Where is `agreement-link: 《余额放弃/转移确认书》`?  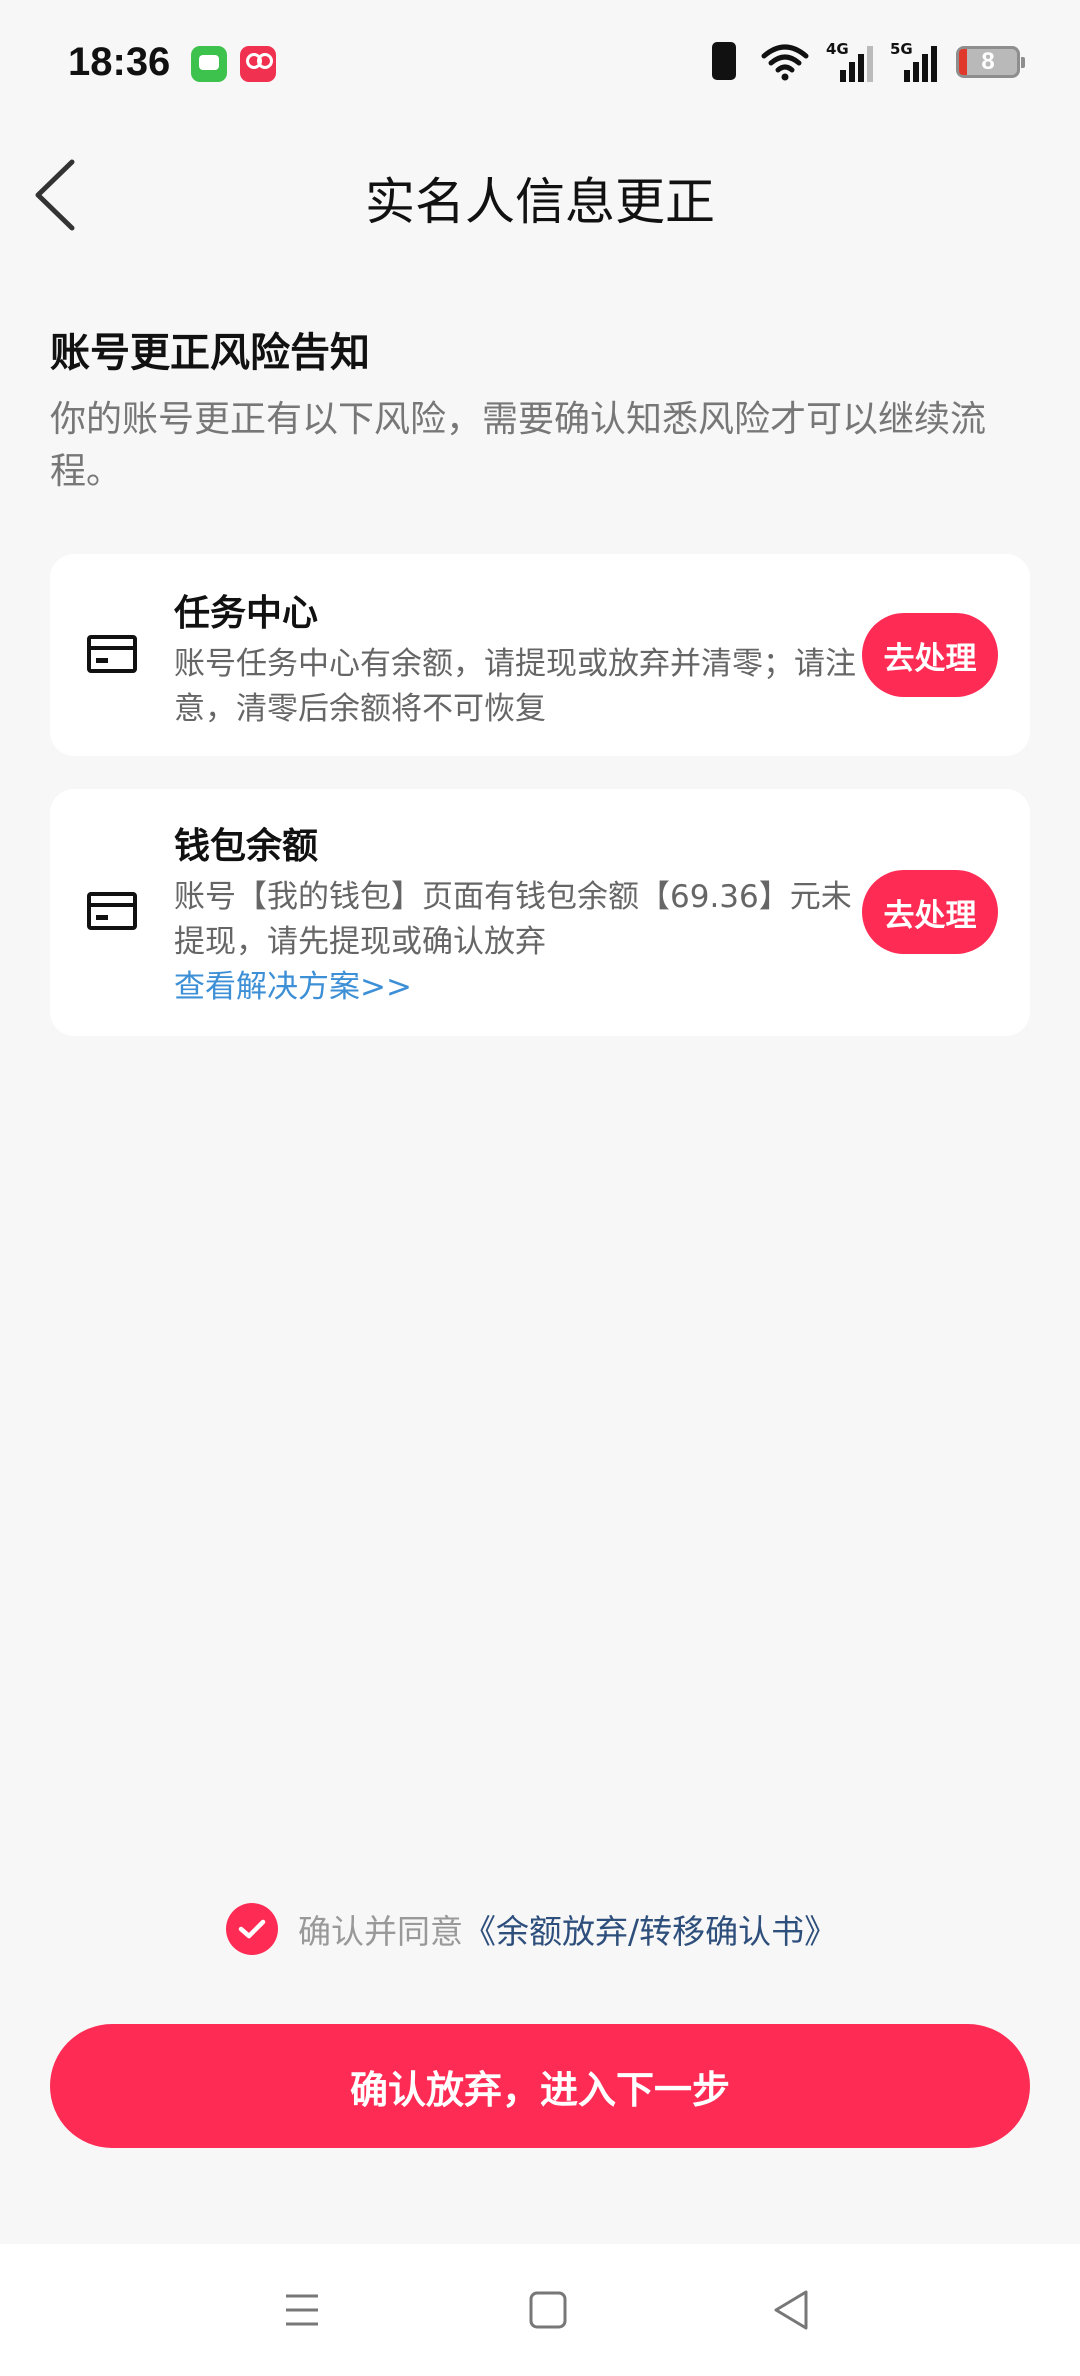
agreement-link: 《余额放弃/转移确认书》 is located at coordinates (650, 1929).